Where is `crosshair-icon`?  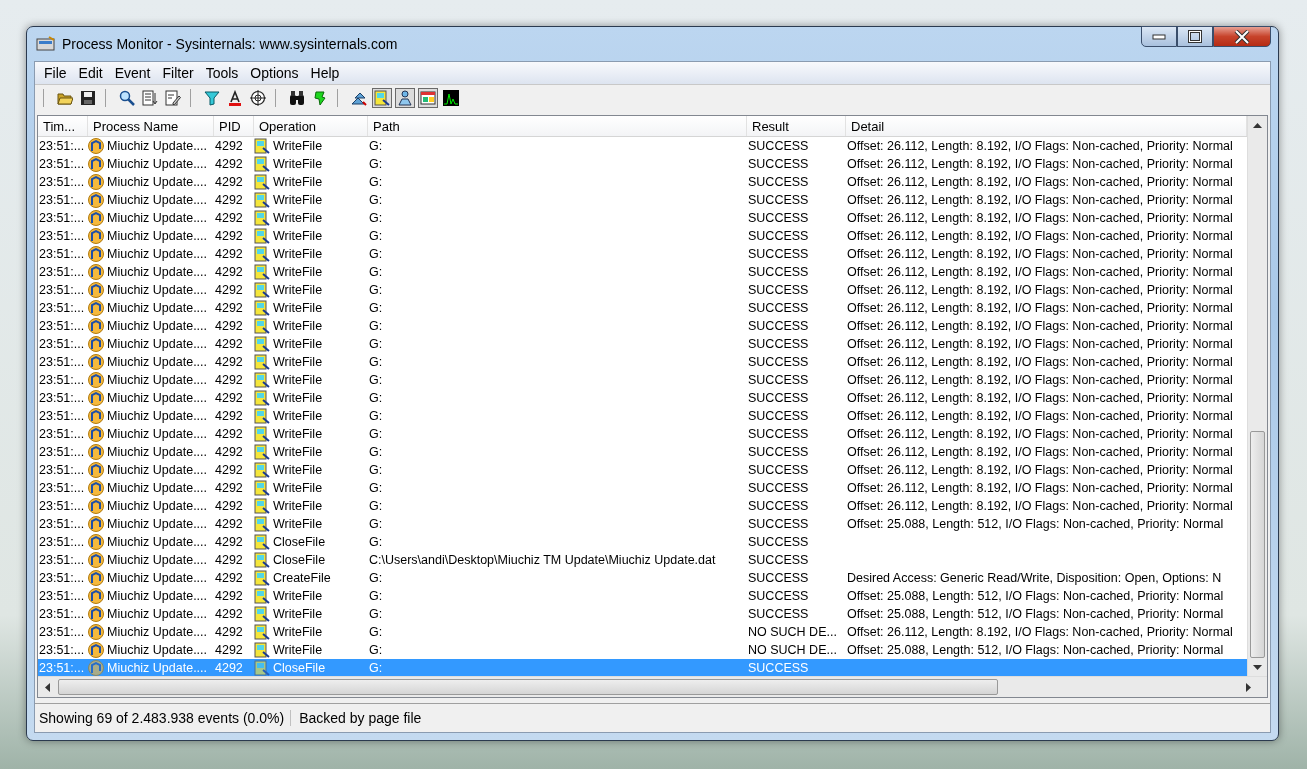 crosshair-icon is located at coordinates (258, 98).